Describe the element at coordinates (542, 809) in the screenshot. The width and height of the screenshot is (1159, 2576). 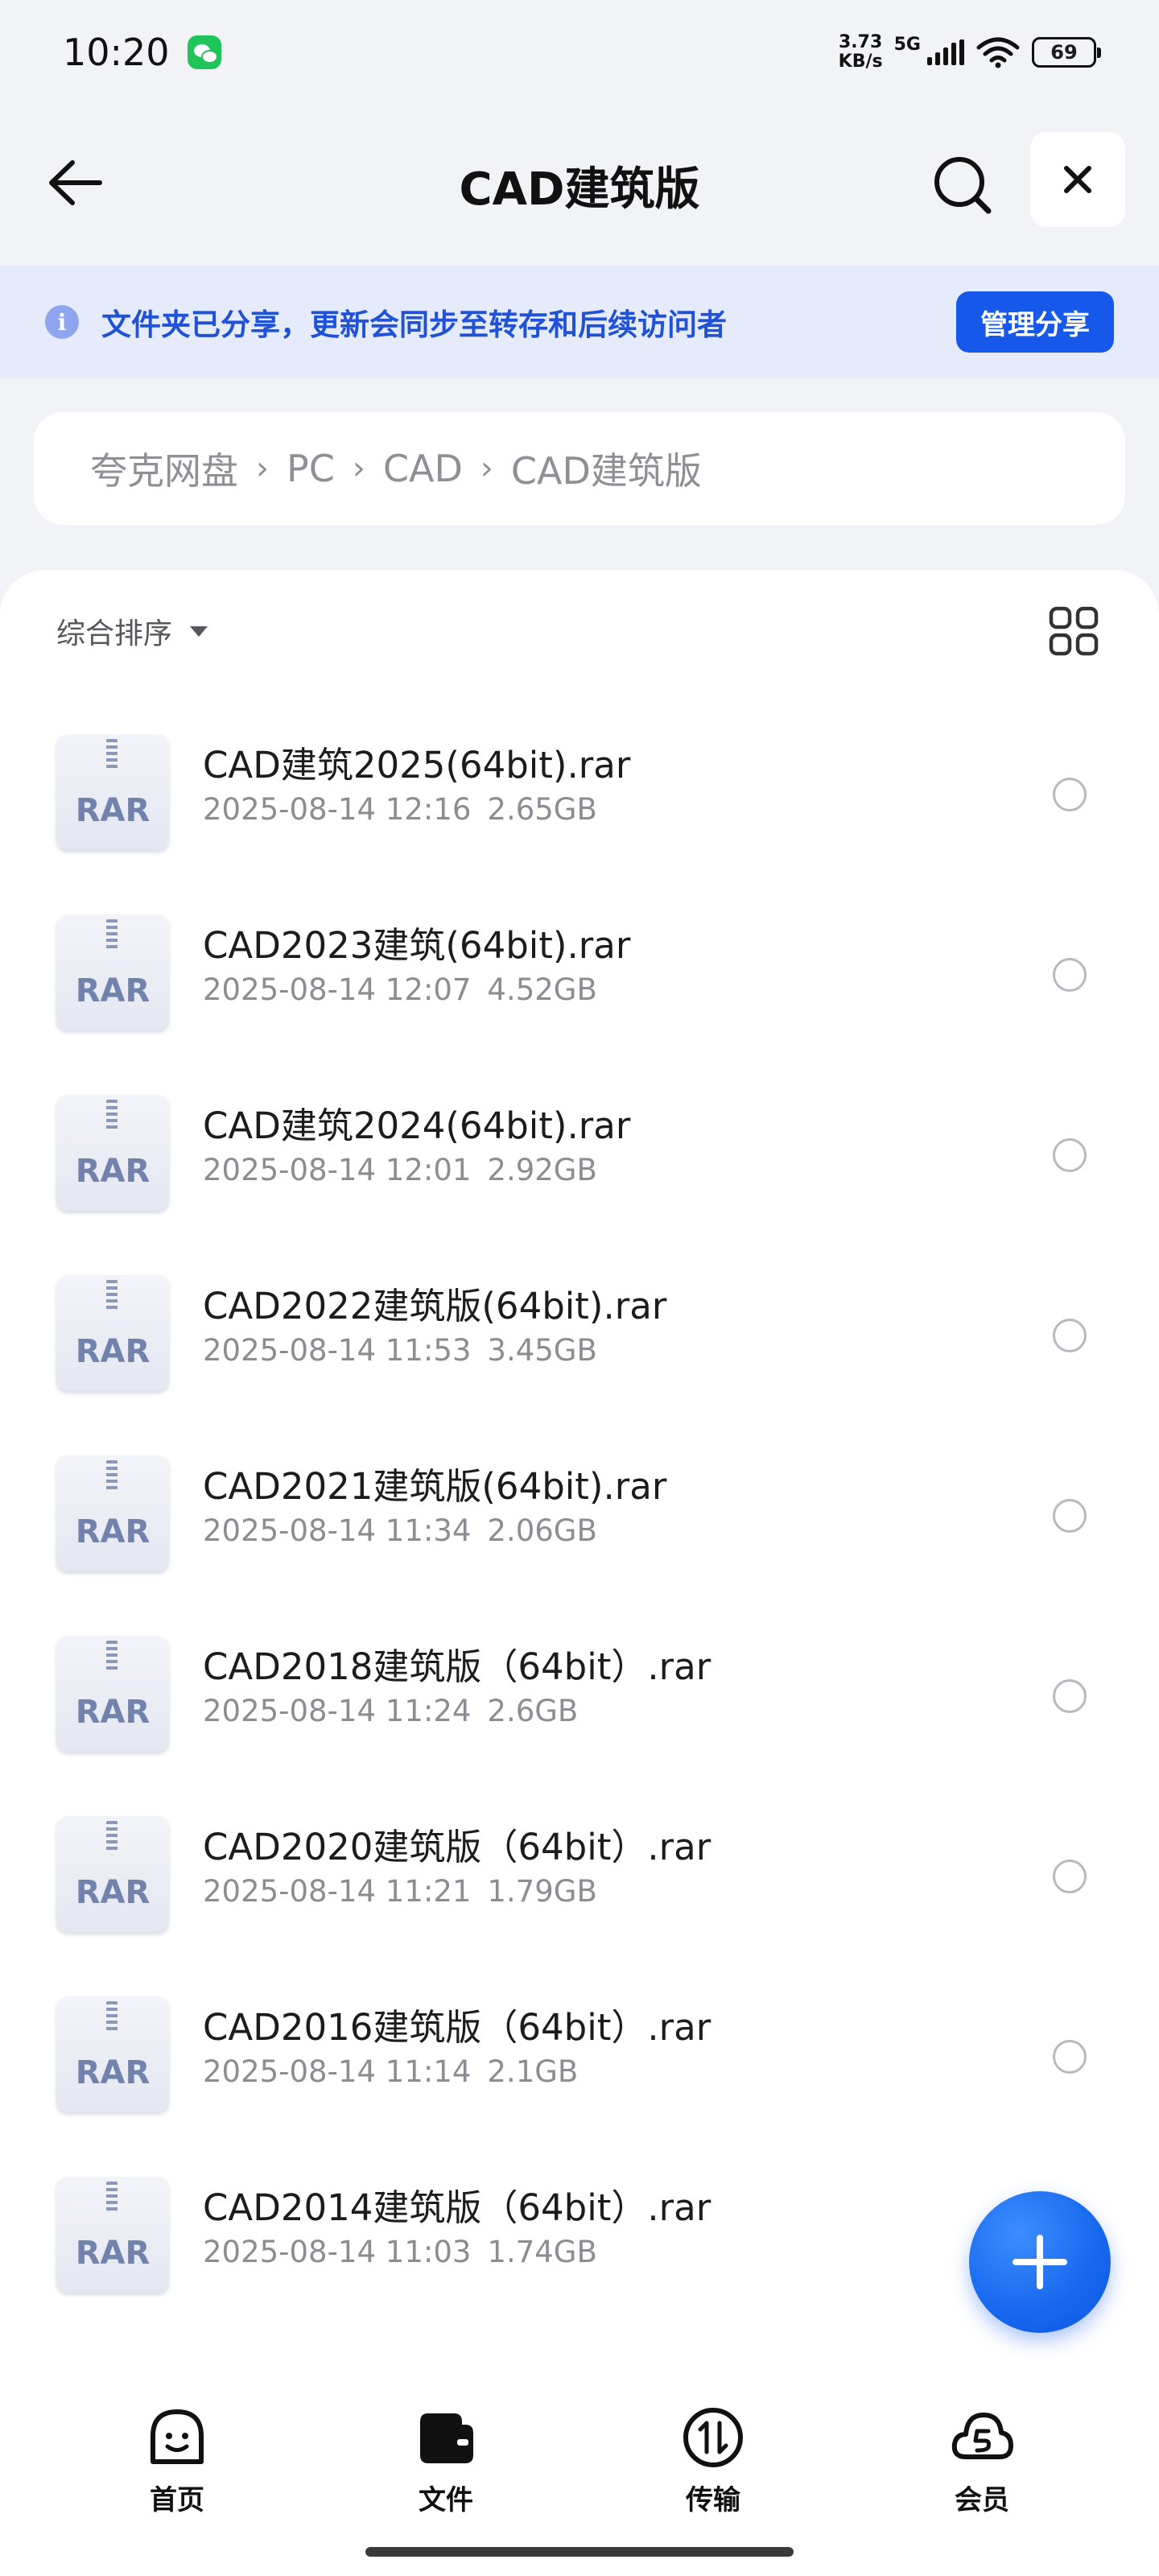
I see `file-size: 2.65GB` at that location.